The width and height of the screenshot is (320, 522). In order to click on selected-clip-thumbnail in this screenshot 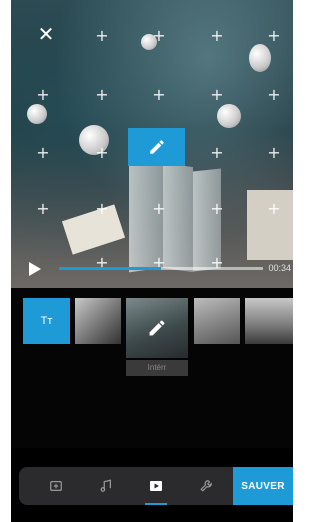, I will do `click(157, 328)`.